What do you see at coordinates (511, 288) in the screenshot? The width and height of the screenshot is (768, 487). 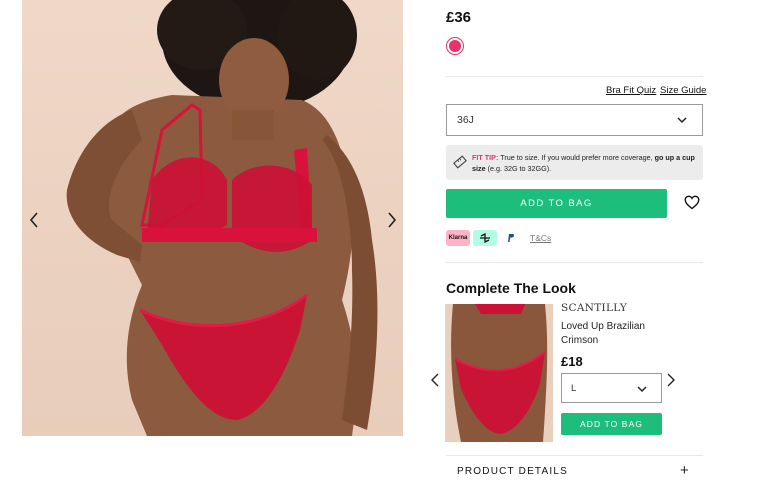 I see `complete-the-look-title: Complete The Look` at bounding box center [511, 288].